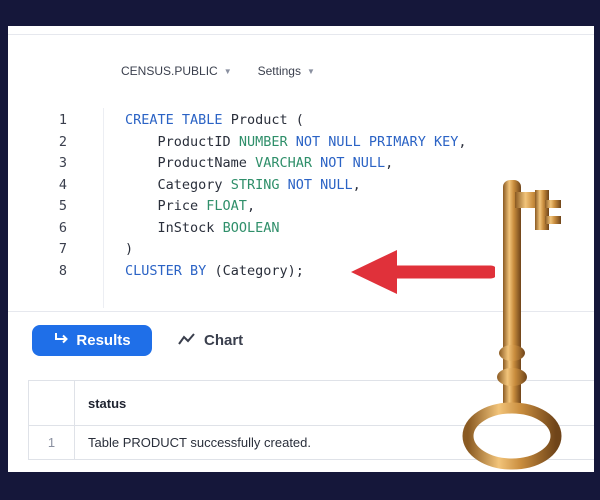 The width and height of the screenshot is (600, 500). I want to click on trend-line-icon, so click(187, 341).